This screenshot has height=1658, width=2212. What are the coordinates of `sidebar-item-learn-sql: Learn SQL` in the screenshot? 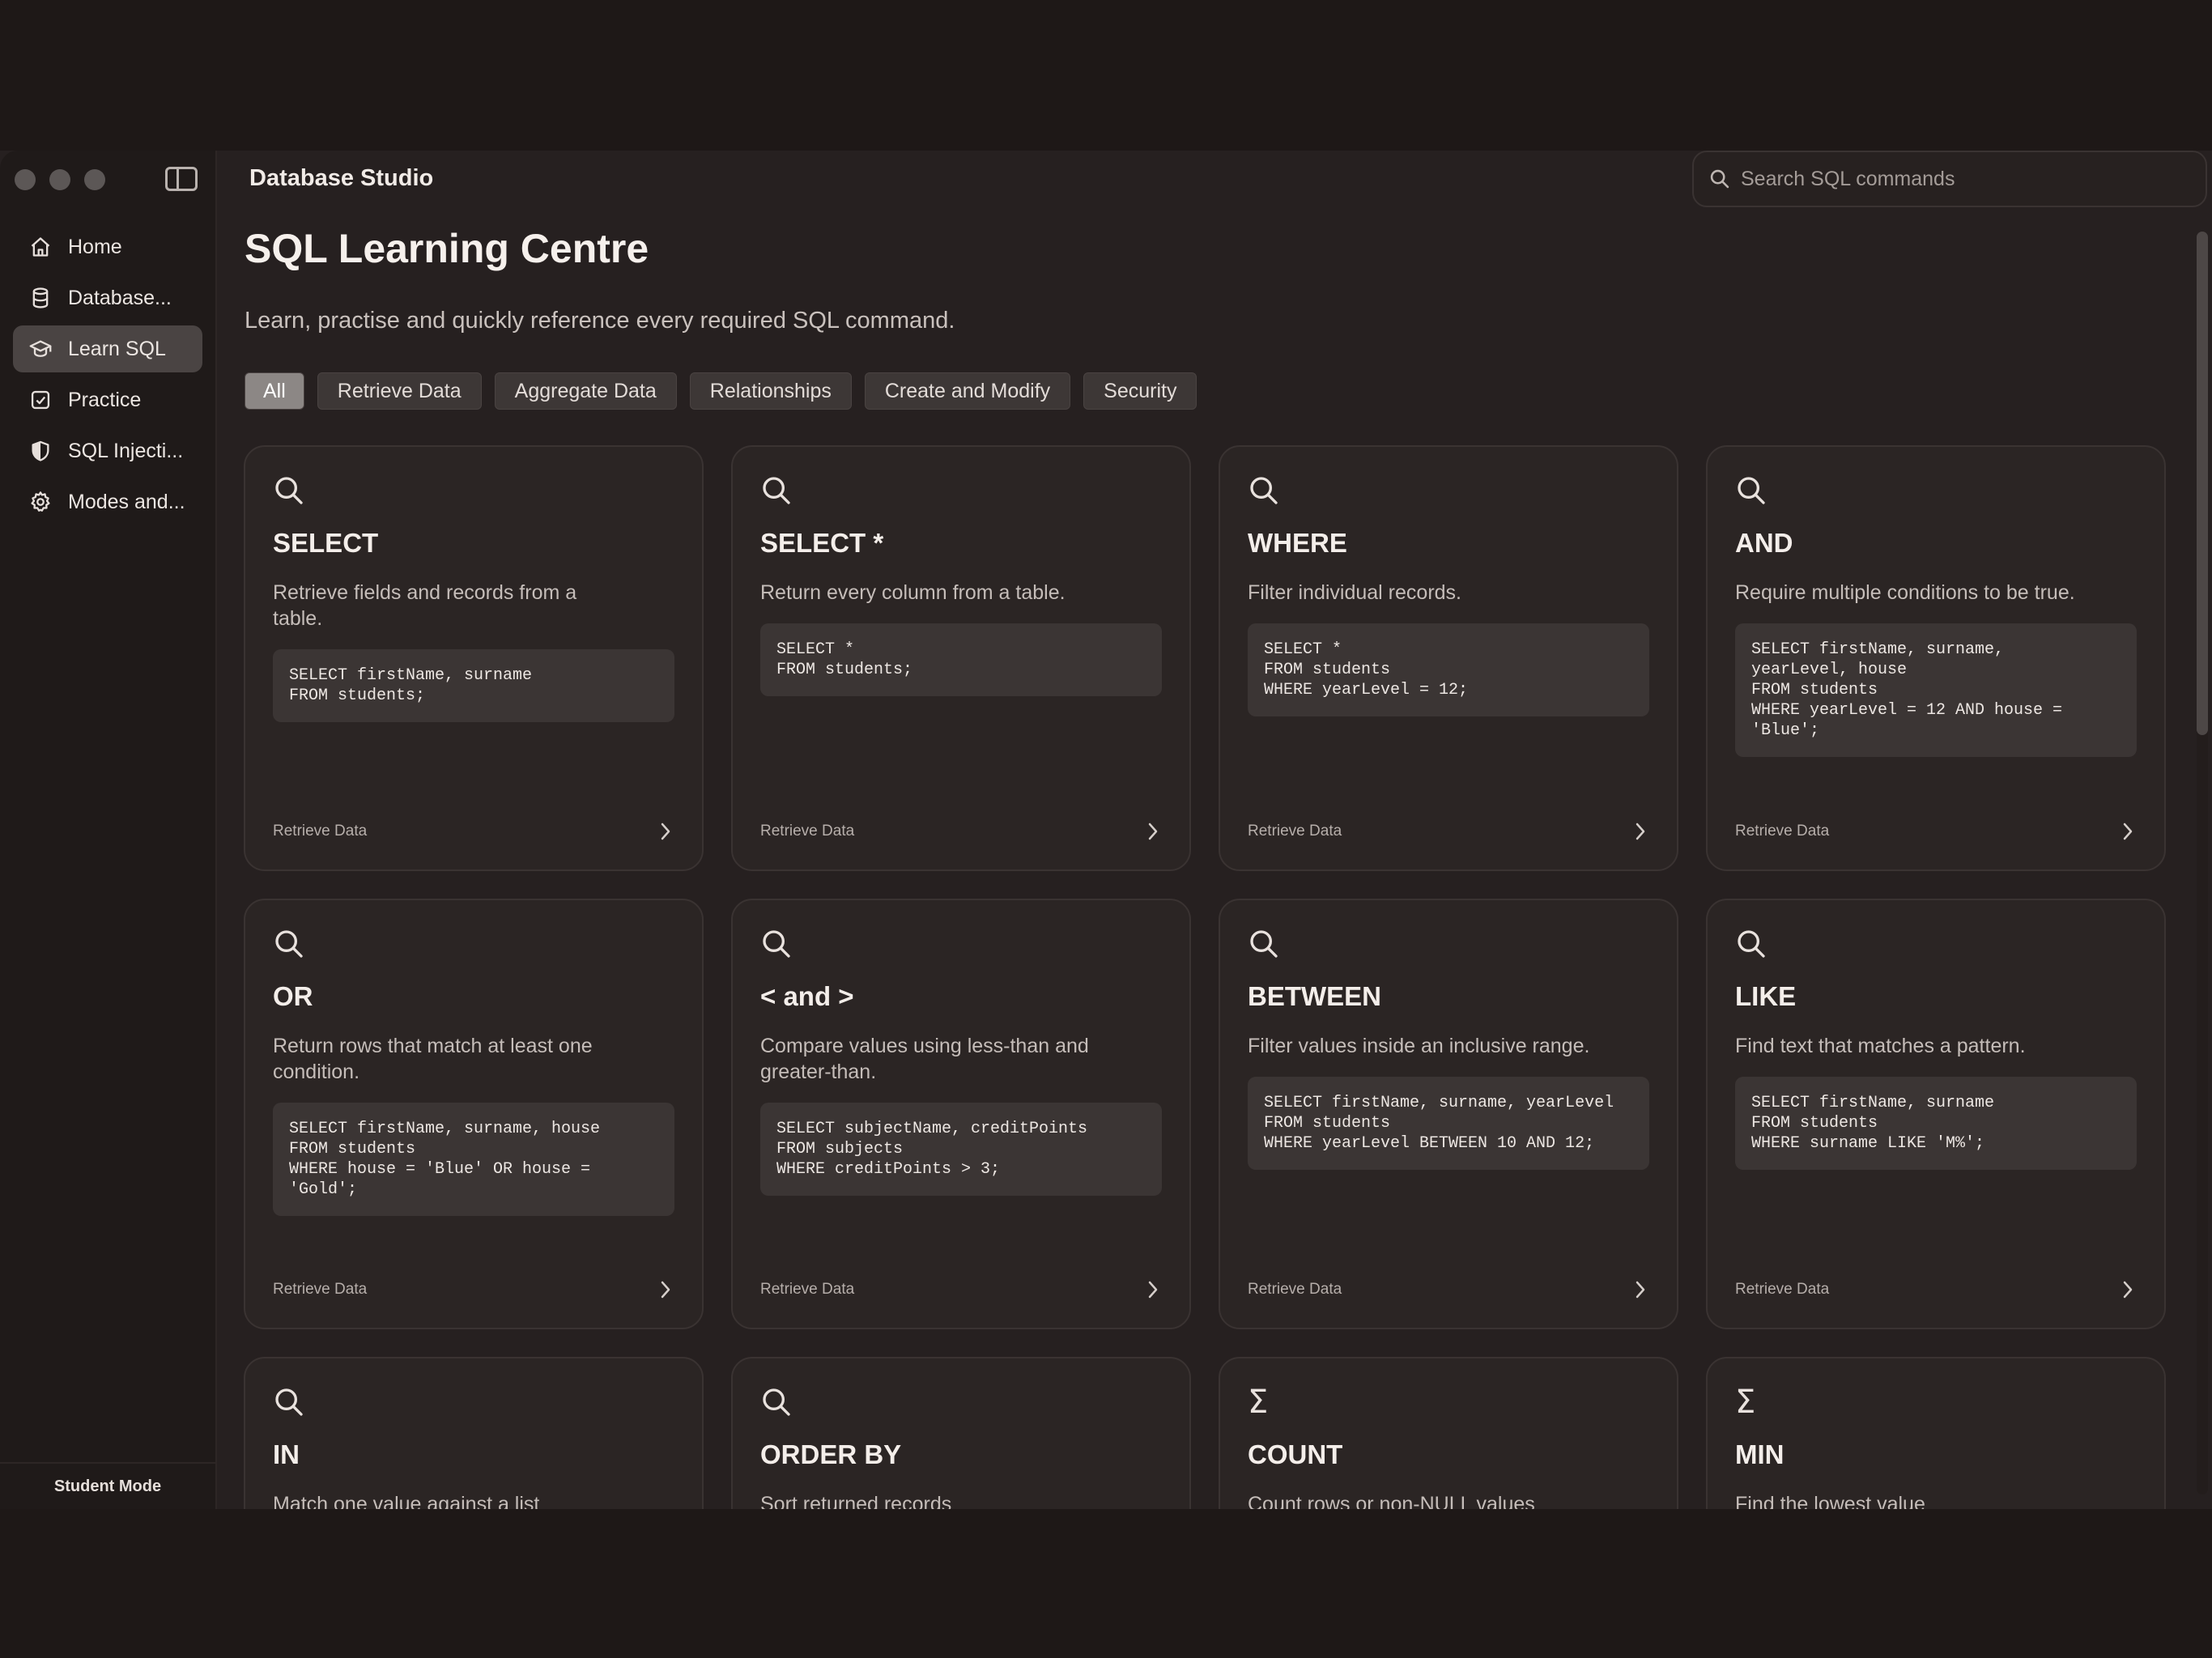 It's located at (108, 348).